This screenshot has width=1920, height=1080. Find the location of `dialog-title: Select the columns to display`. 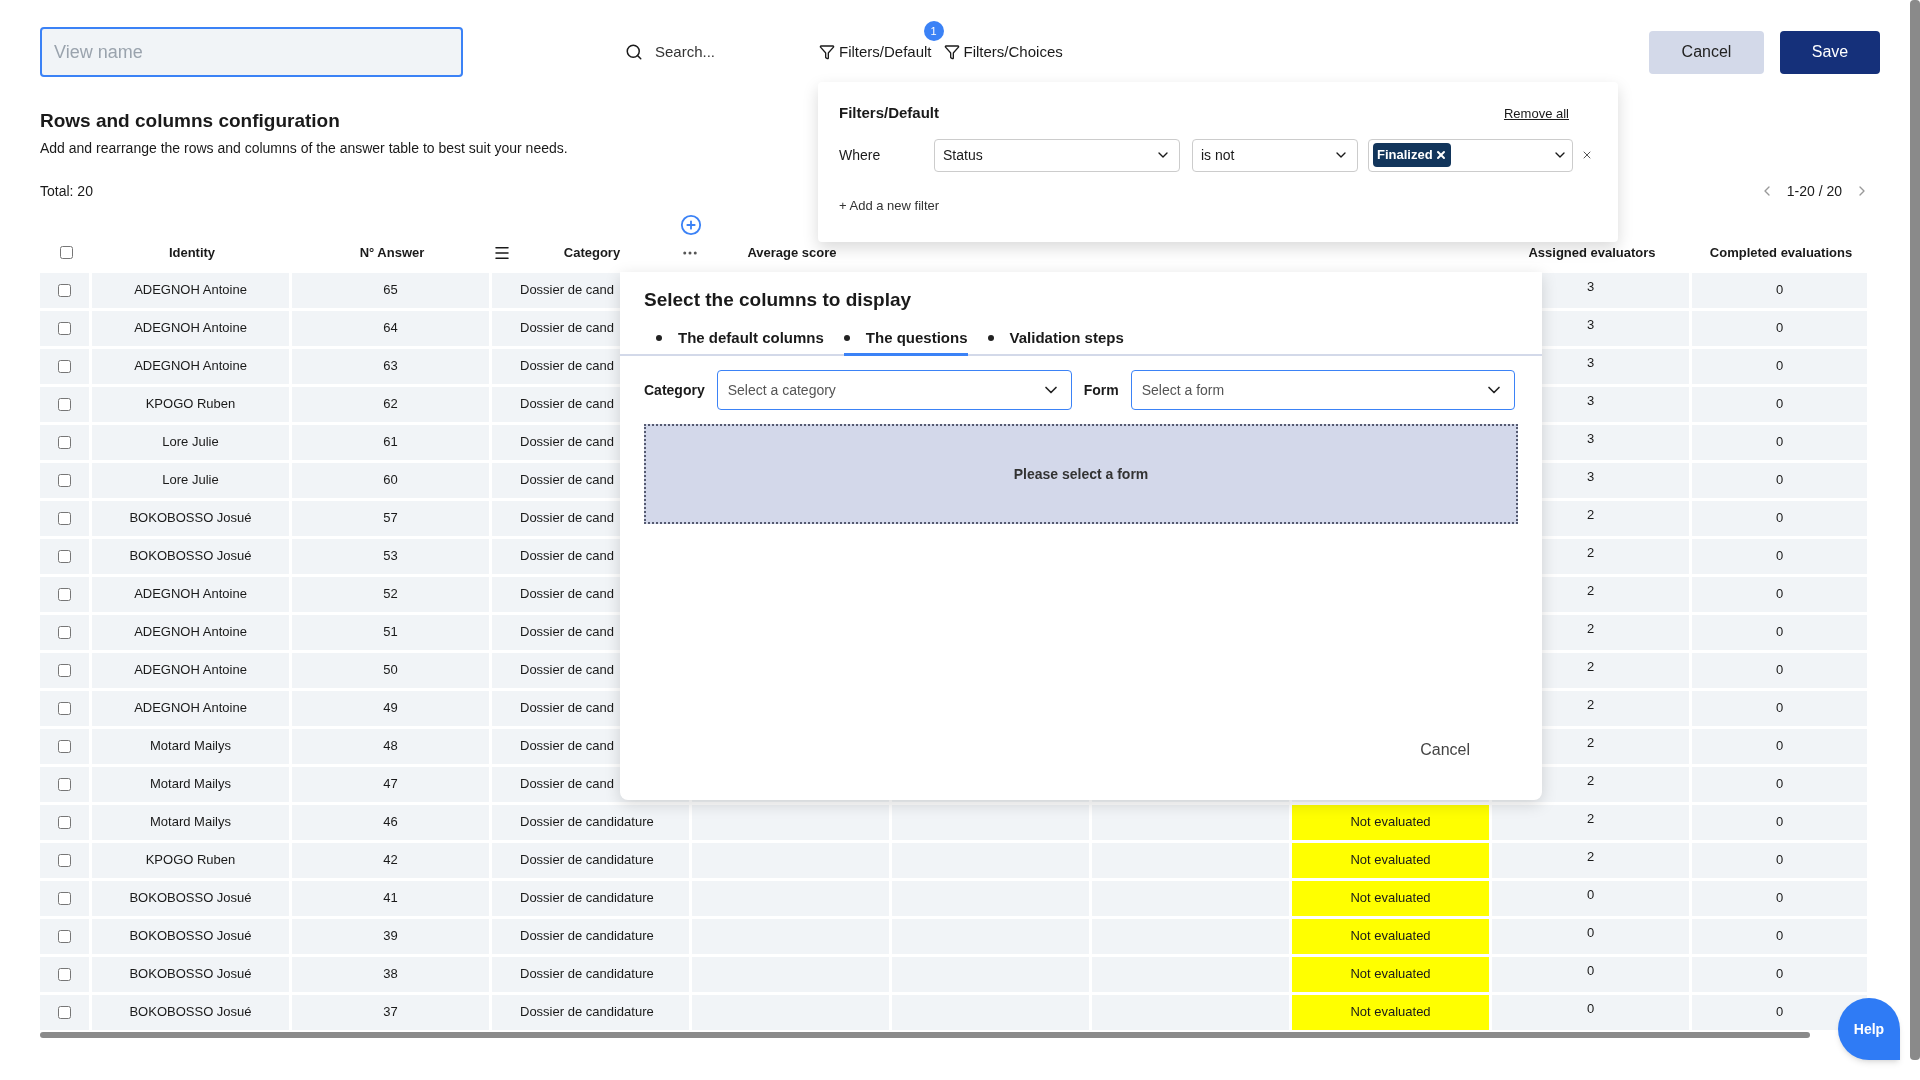

dialog-title: Select the columns to display is located at coordinates (778, 300).